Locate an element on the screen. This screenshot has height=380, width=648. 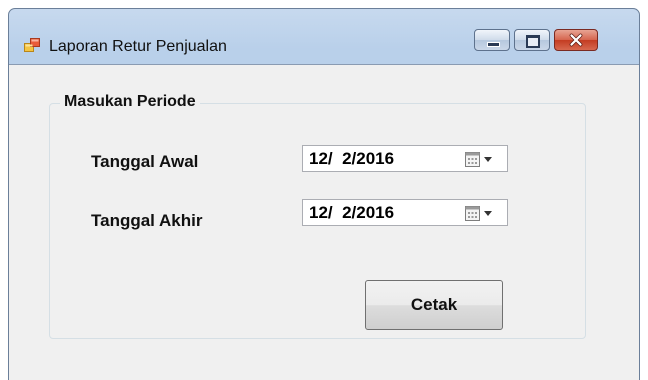
close-icon is located at coordinates (576, 40).